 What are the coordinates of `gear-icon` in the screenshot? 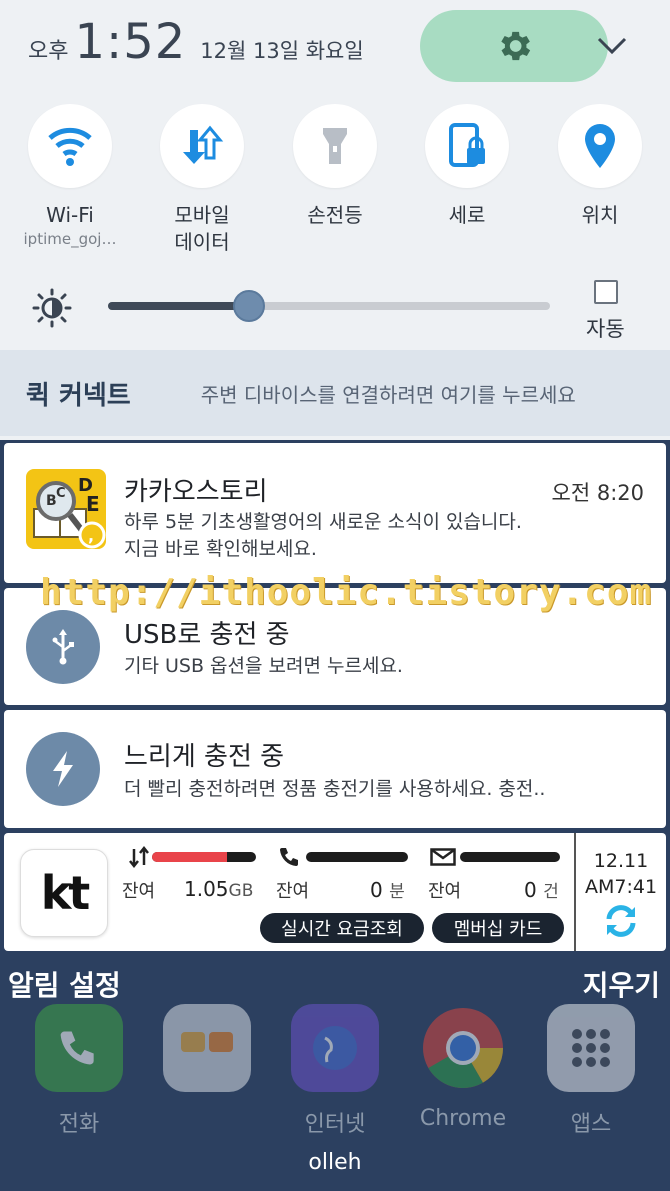 It's located at (516, 46).